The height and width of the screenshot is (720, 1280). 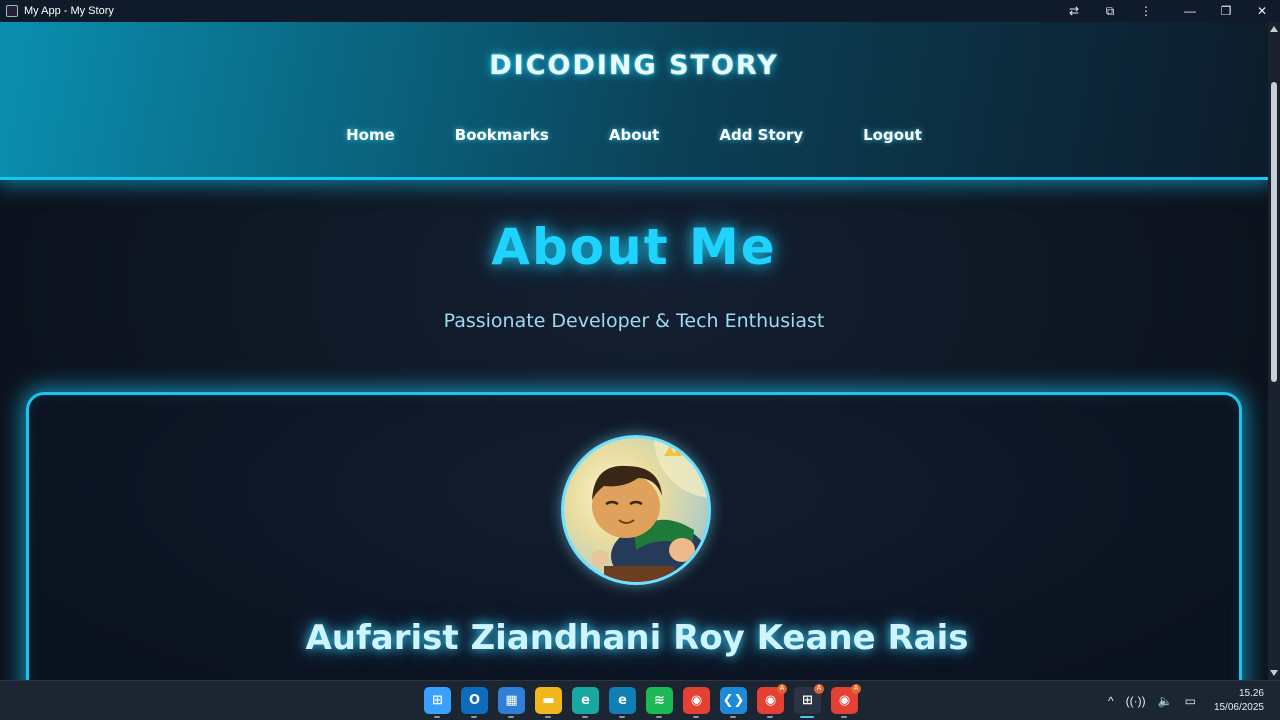 I want to click on nav-about: About, so click(x=634, y=135).